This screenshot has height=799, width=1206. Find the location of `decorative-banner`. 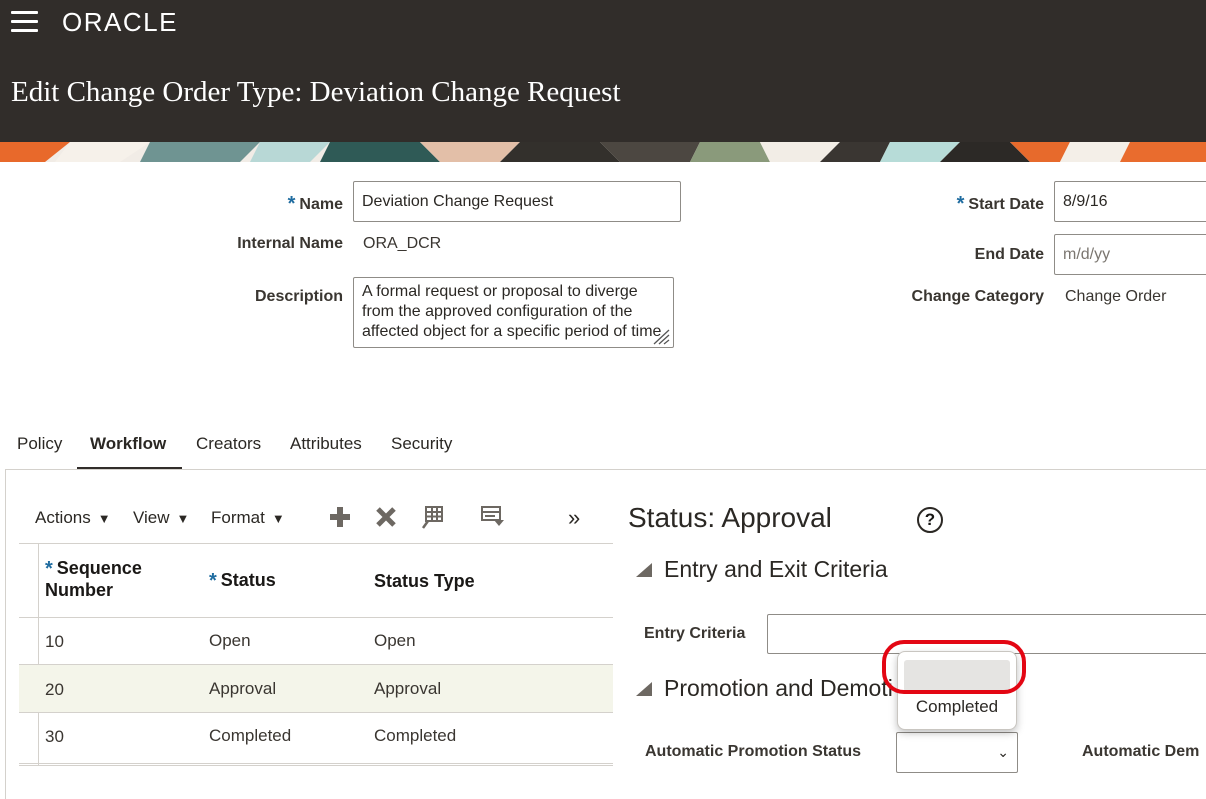

decorative-banner is located at coordinates (603, 152).